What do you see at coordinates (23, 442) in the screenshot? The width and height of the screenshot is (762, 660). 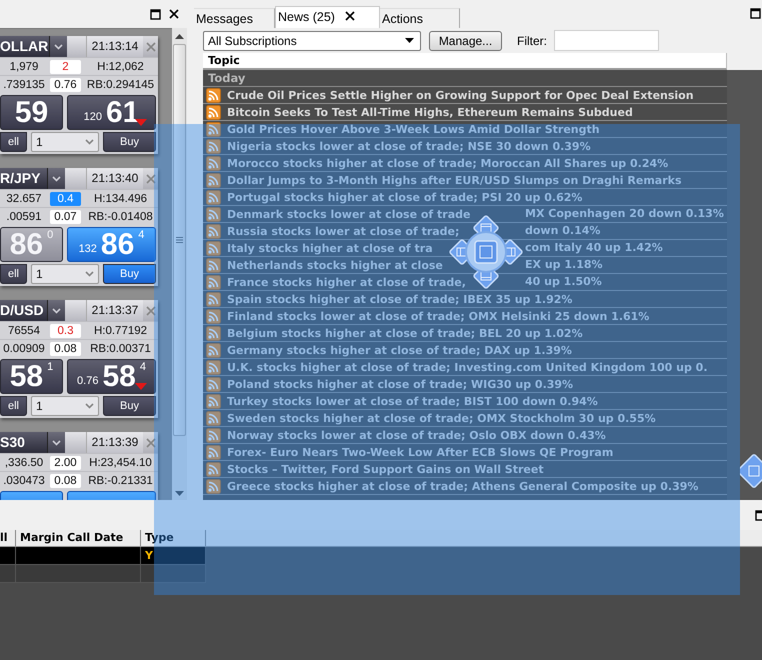 I see `instrument-name: S30` at bounding box center [23, 442].